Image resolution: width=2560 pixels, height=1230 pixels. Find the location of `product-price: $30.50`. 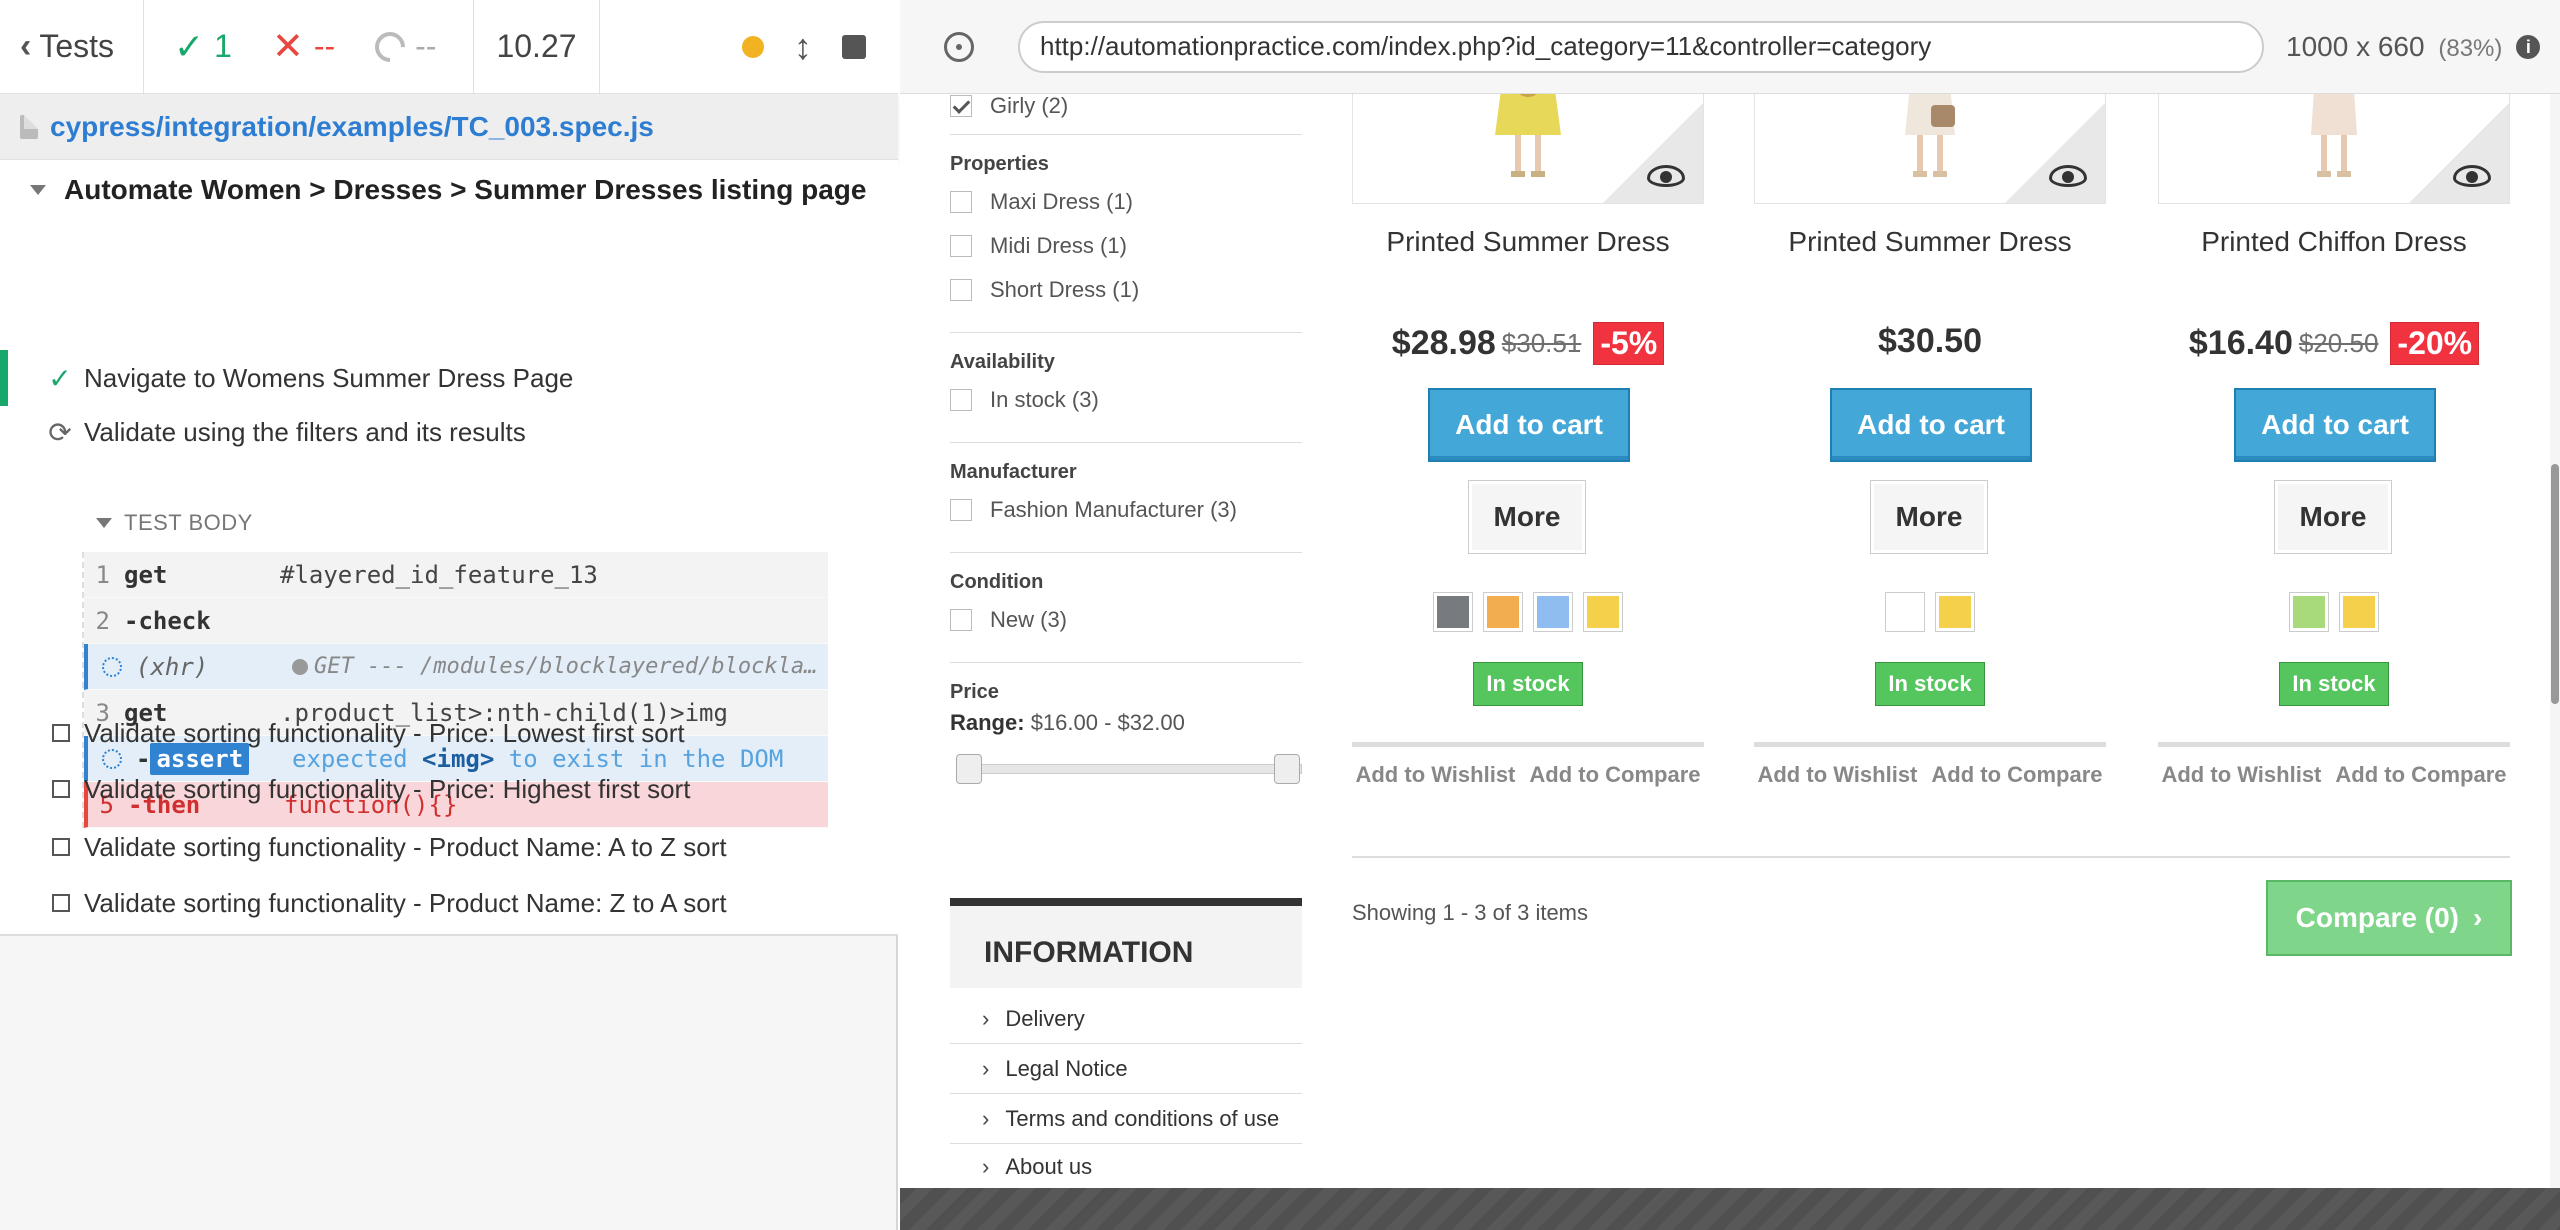

product-price: $30.50 is located at coordinates (1930, 341).